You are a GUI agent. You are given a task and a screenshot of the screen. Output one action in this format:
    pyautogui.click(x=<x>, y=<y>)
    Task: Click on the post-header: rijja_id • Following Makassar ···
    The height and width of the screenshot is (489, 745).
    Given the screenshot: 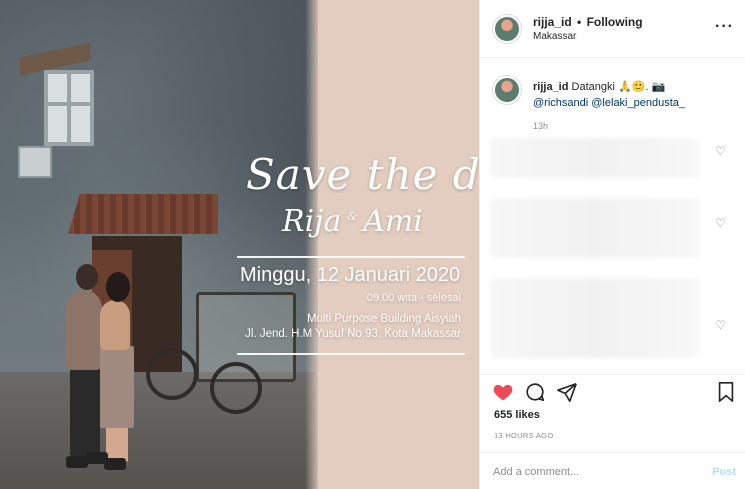 What is the action you would take?
    pyautogui.click(x=612, y=29)
    